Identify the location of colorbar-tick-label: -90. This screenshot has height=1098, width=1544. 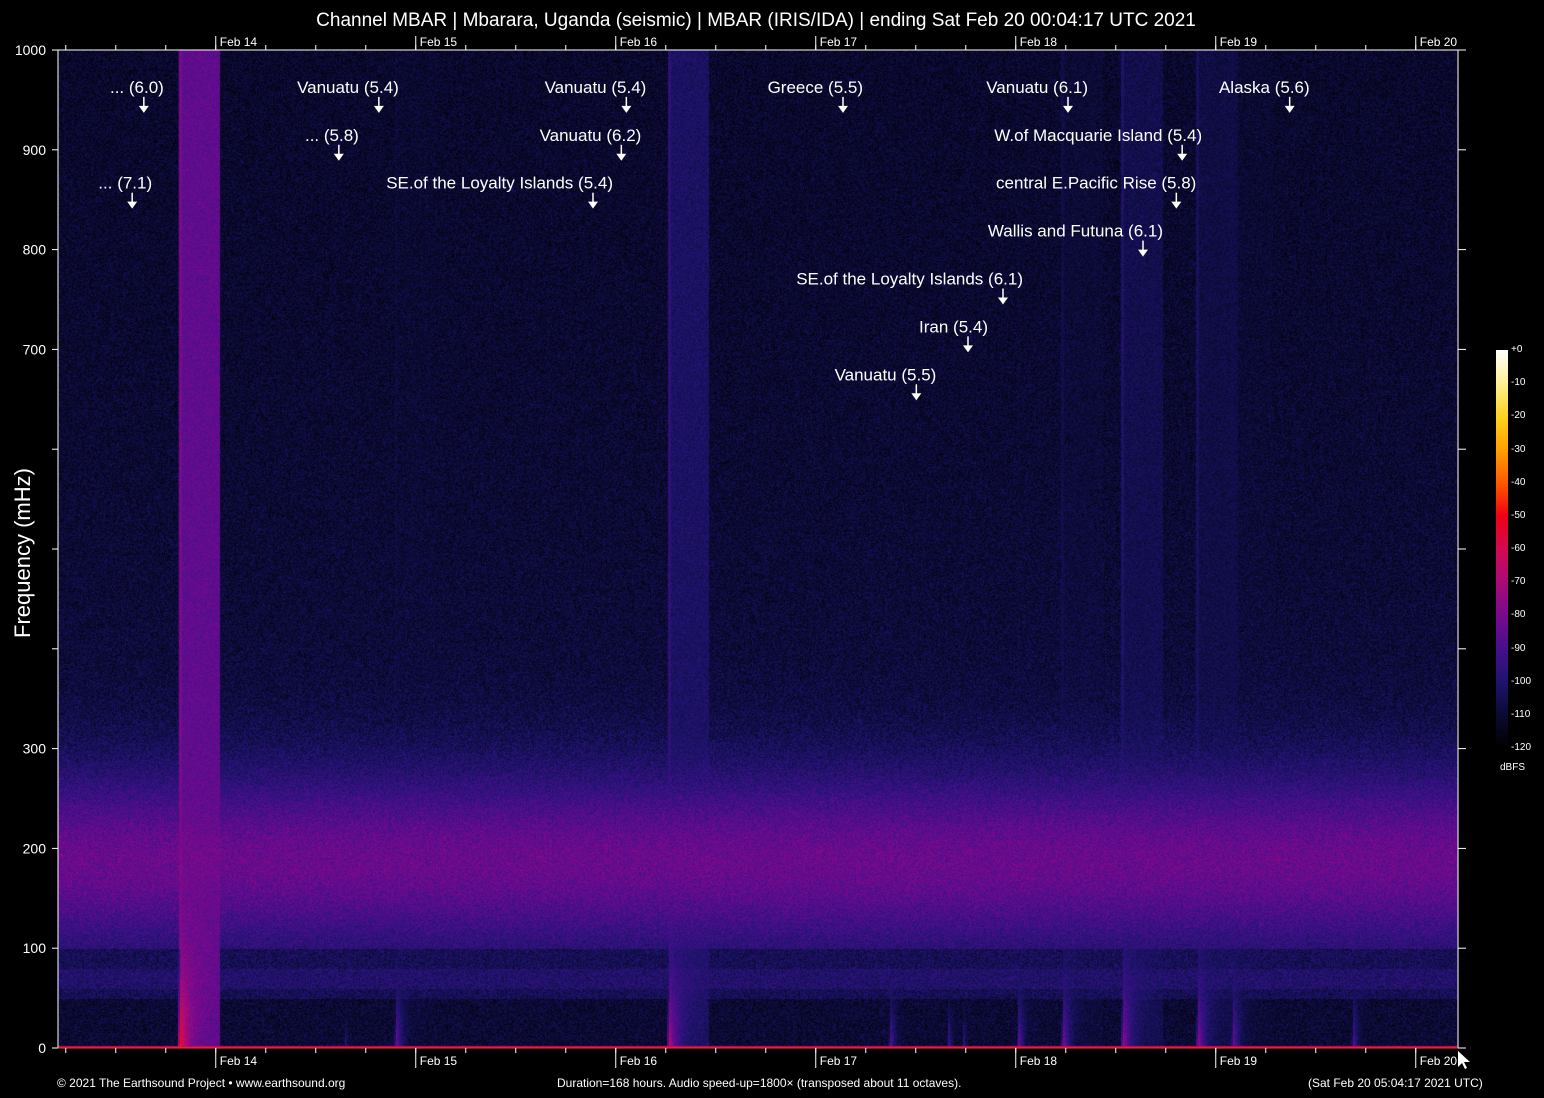
(1518, 648).